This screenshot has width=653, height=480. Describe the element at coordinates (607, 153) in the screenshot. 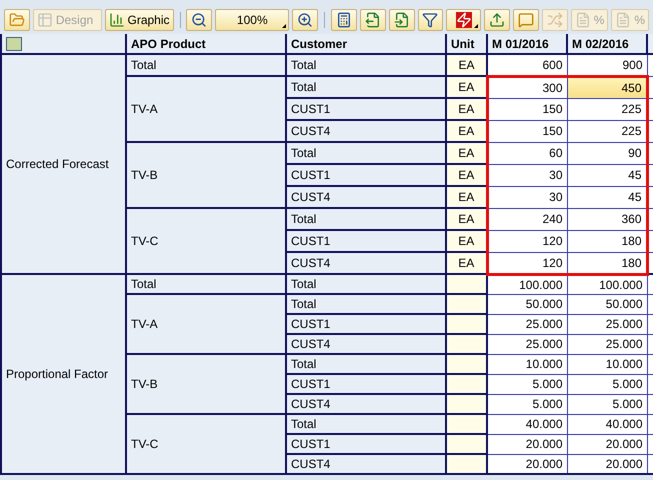

I see `table-cell: 90` at that location.